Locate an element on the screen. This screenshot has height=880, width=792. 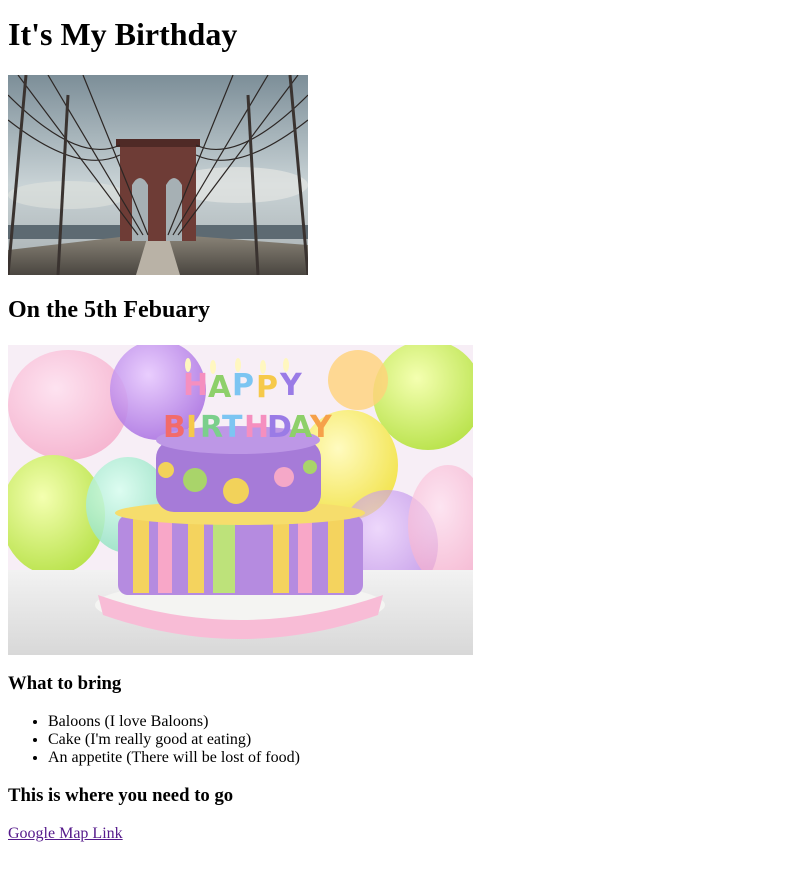
svg-text: I is located at coordinates (191, 427).